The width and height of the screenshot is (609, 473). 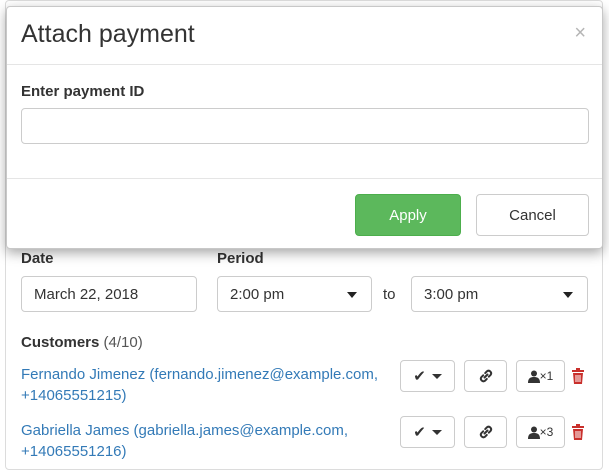 What do you see at coordinates (532, 215) in the screenshot?
I see `cancel-button: Cancel` at bounding box center [532, 215].